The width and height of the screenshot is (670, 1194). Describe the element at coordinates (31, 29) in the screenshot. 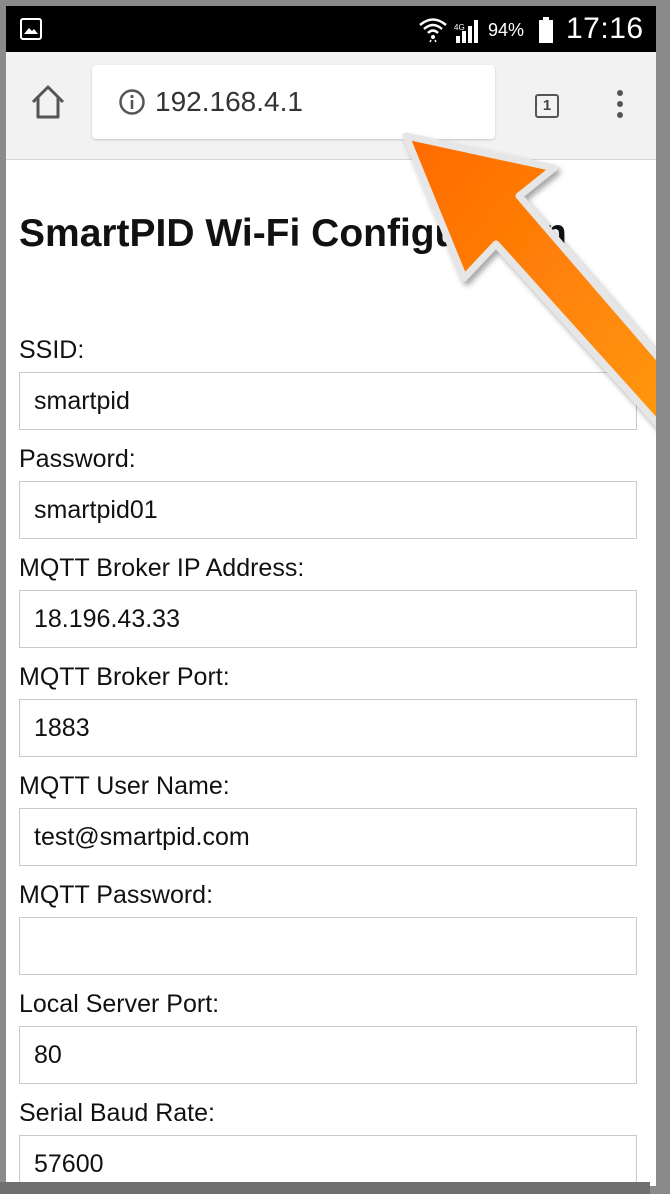

I see `gallery-icon` at that location.